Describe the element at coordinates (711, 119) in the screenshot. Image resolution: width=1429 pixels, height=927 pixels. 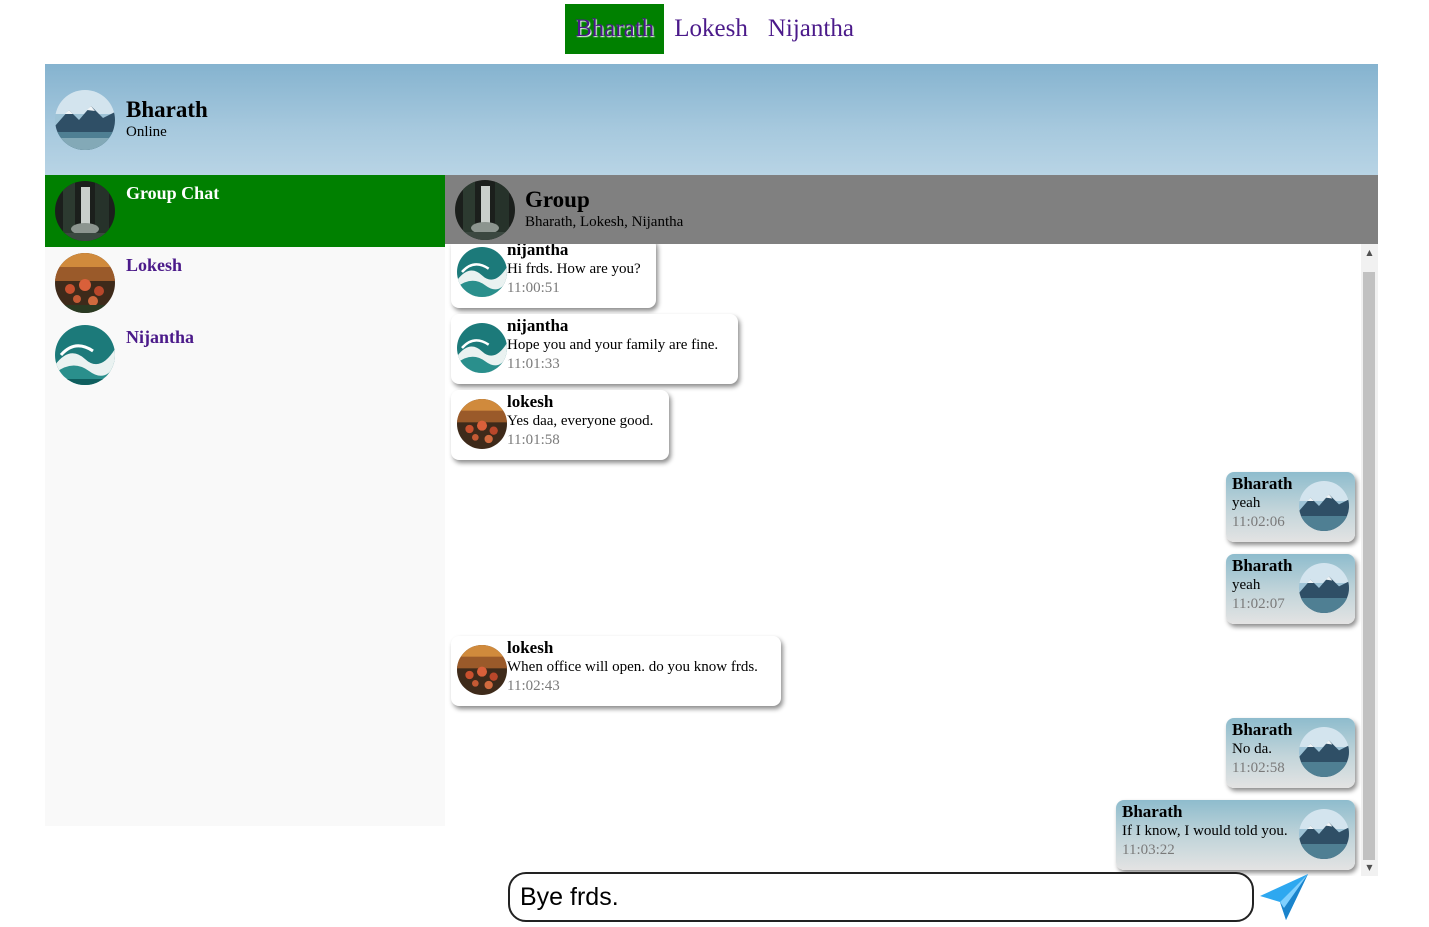
I see `profile-header: Bharath Online` at that location.